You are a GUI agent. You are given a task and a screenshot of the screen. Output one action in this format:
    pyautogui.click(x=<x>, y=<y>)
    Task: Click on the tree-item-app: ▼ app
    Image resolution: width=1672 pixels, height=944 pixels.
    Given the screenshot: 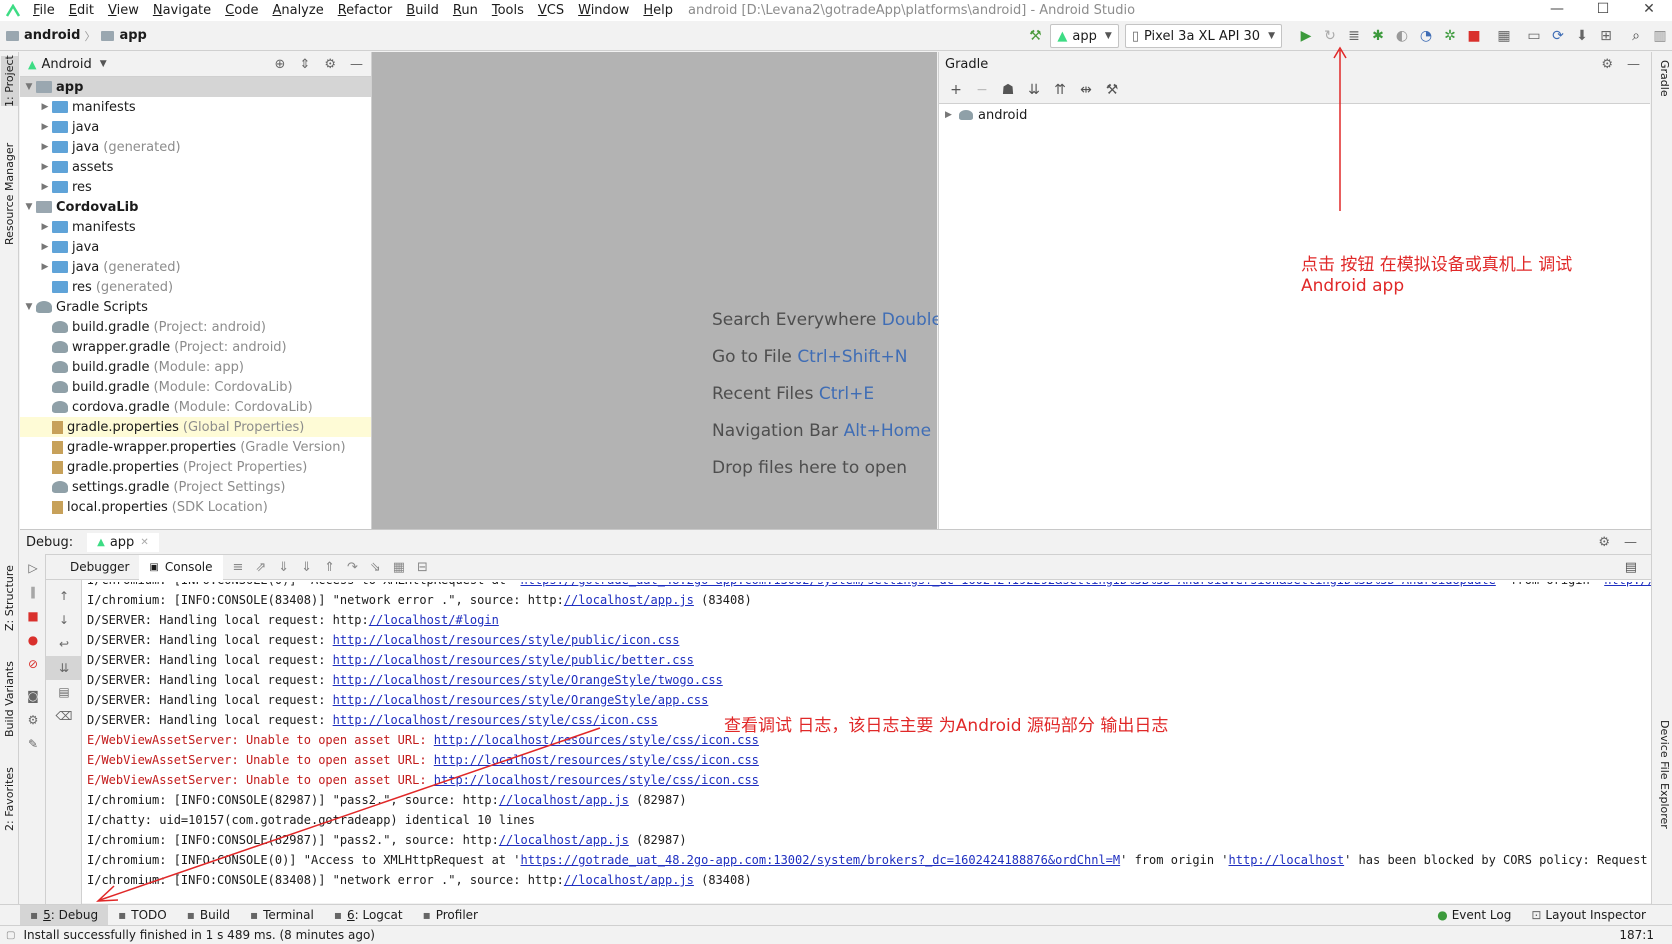 What is the action you would take?
    pyautogui.click(x=195, y=87)
    